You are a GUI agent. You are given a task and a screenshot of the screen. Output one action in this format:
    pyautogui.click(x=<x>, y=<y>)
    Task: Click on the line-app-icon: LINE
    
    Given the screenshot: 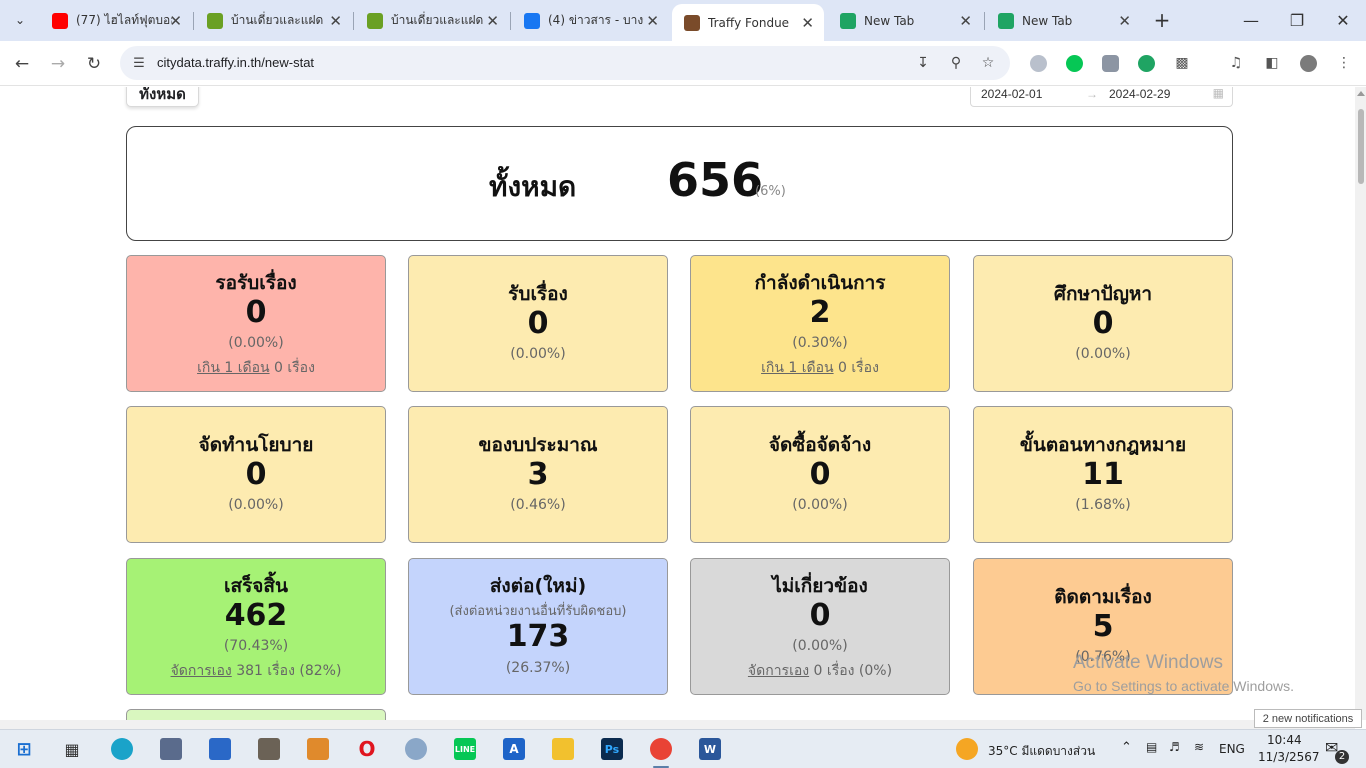 What is the action you would take?
    pyautogui.click(x=465, y=749)
    